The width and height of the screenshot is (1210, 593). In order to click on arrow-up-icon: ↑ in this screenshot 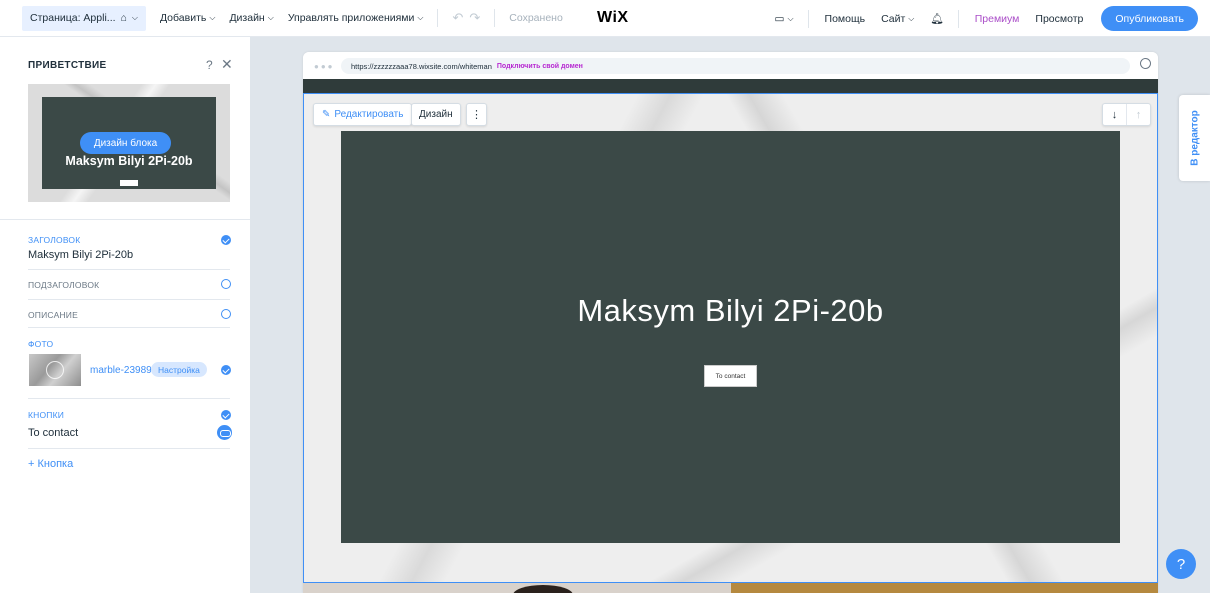, I will do `click(1138, 114)`.